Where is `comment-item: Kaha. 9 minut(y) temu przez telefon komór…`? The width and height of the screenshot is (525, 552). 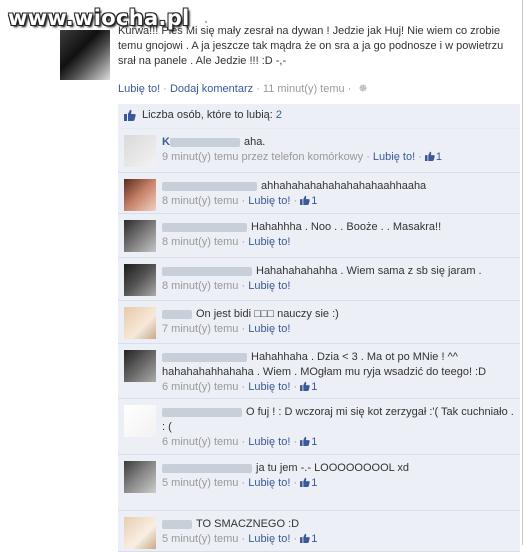 comment-item: Kaha. 9 minut(y) temu przez telefon komór… is located at coordinates (319, 151).